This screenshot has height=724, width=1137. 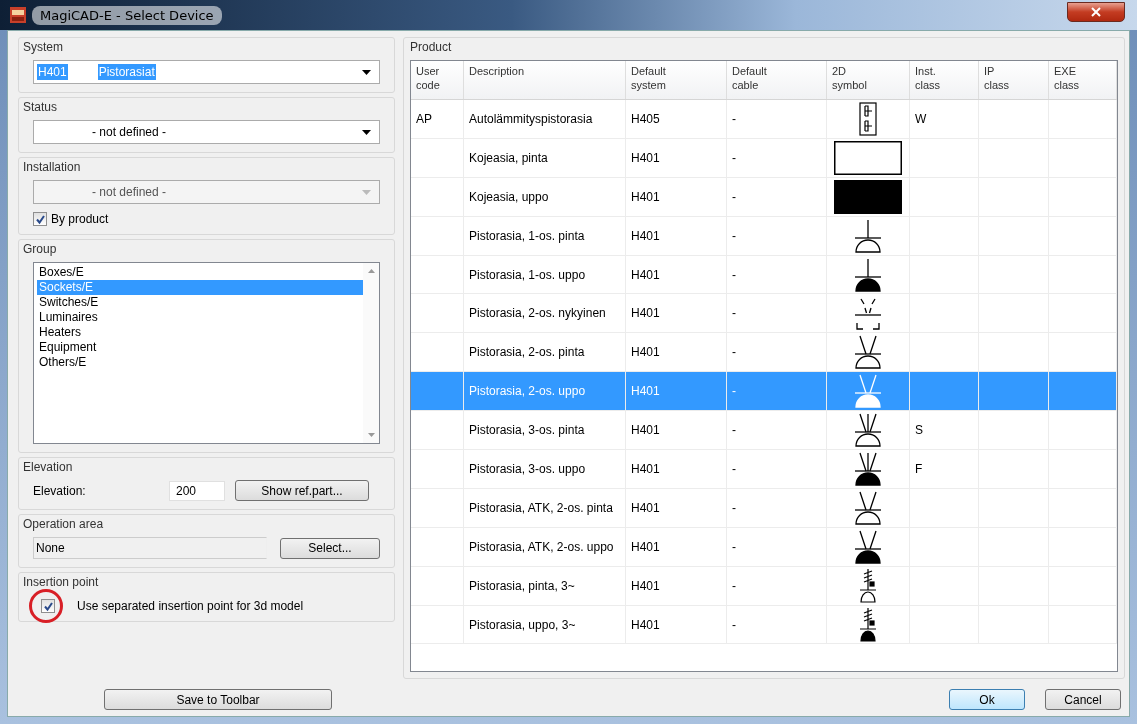 I want to click on table-row: Pistorasia, pinta, 3~ H401 -, so click(x=764, y=586).